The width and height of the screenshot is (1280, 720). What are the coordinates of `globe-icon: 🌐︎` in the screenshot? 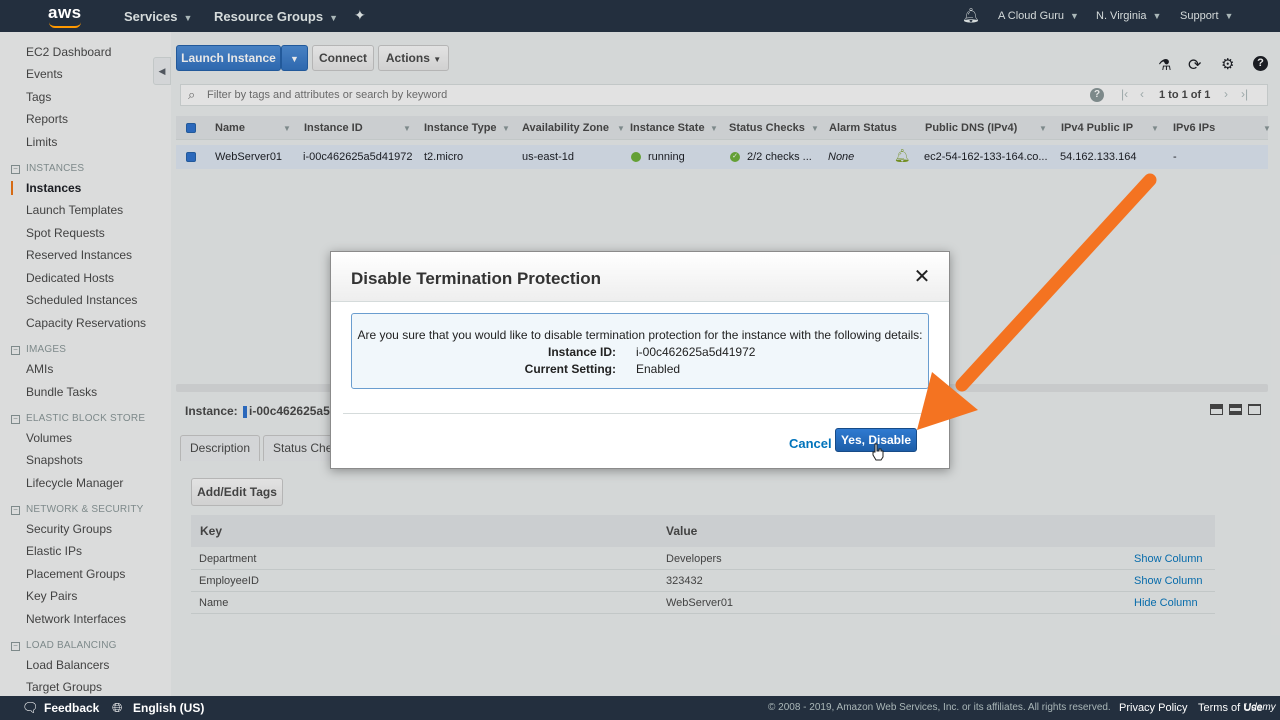 It's located at (117, 707).